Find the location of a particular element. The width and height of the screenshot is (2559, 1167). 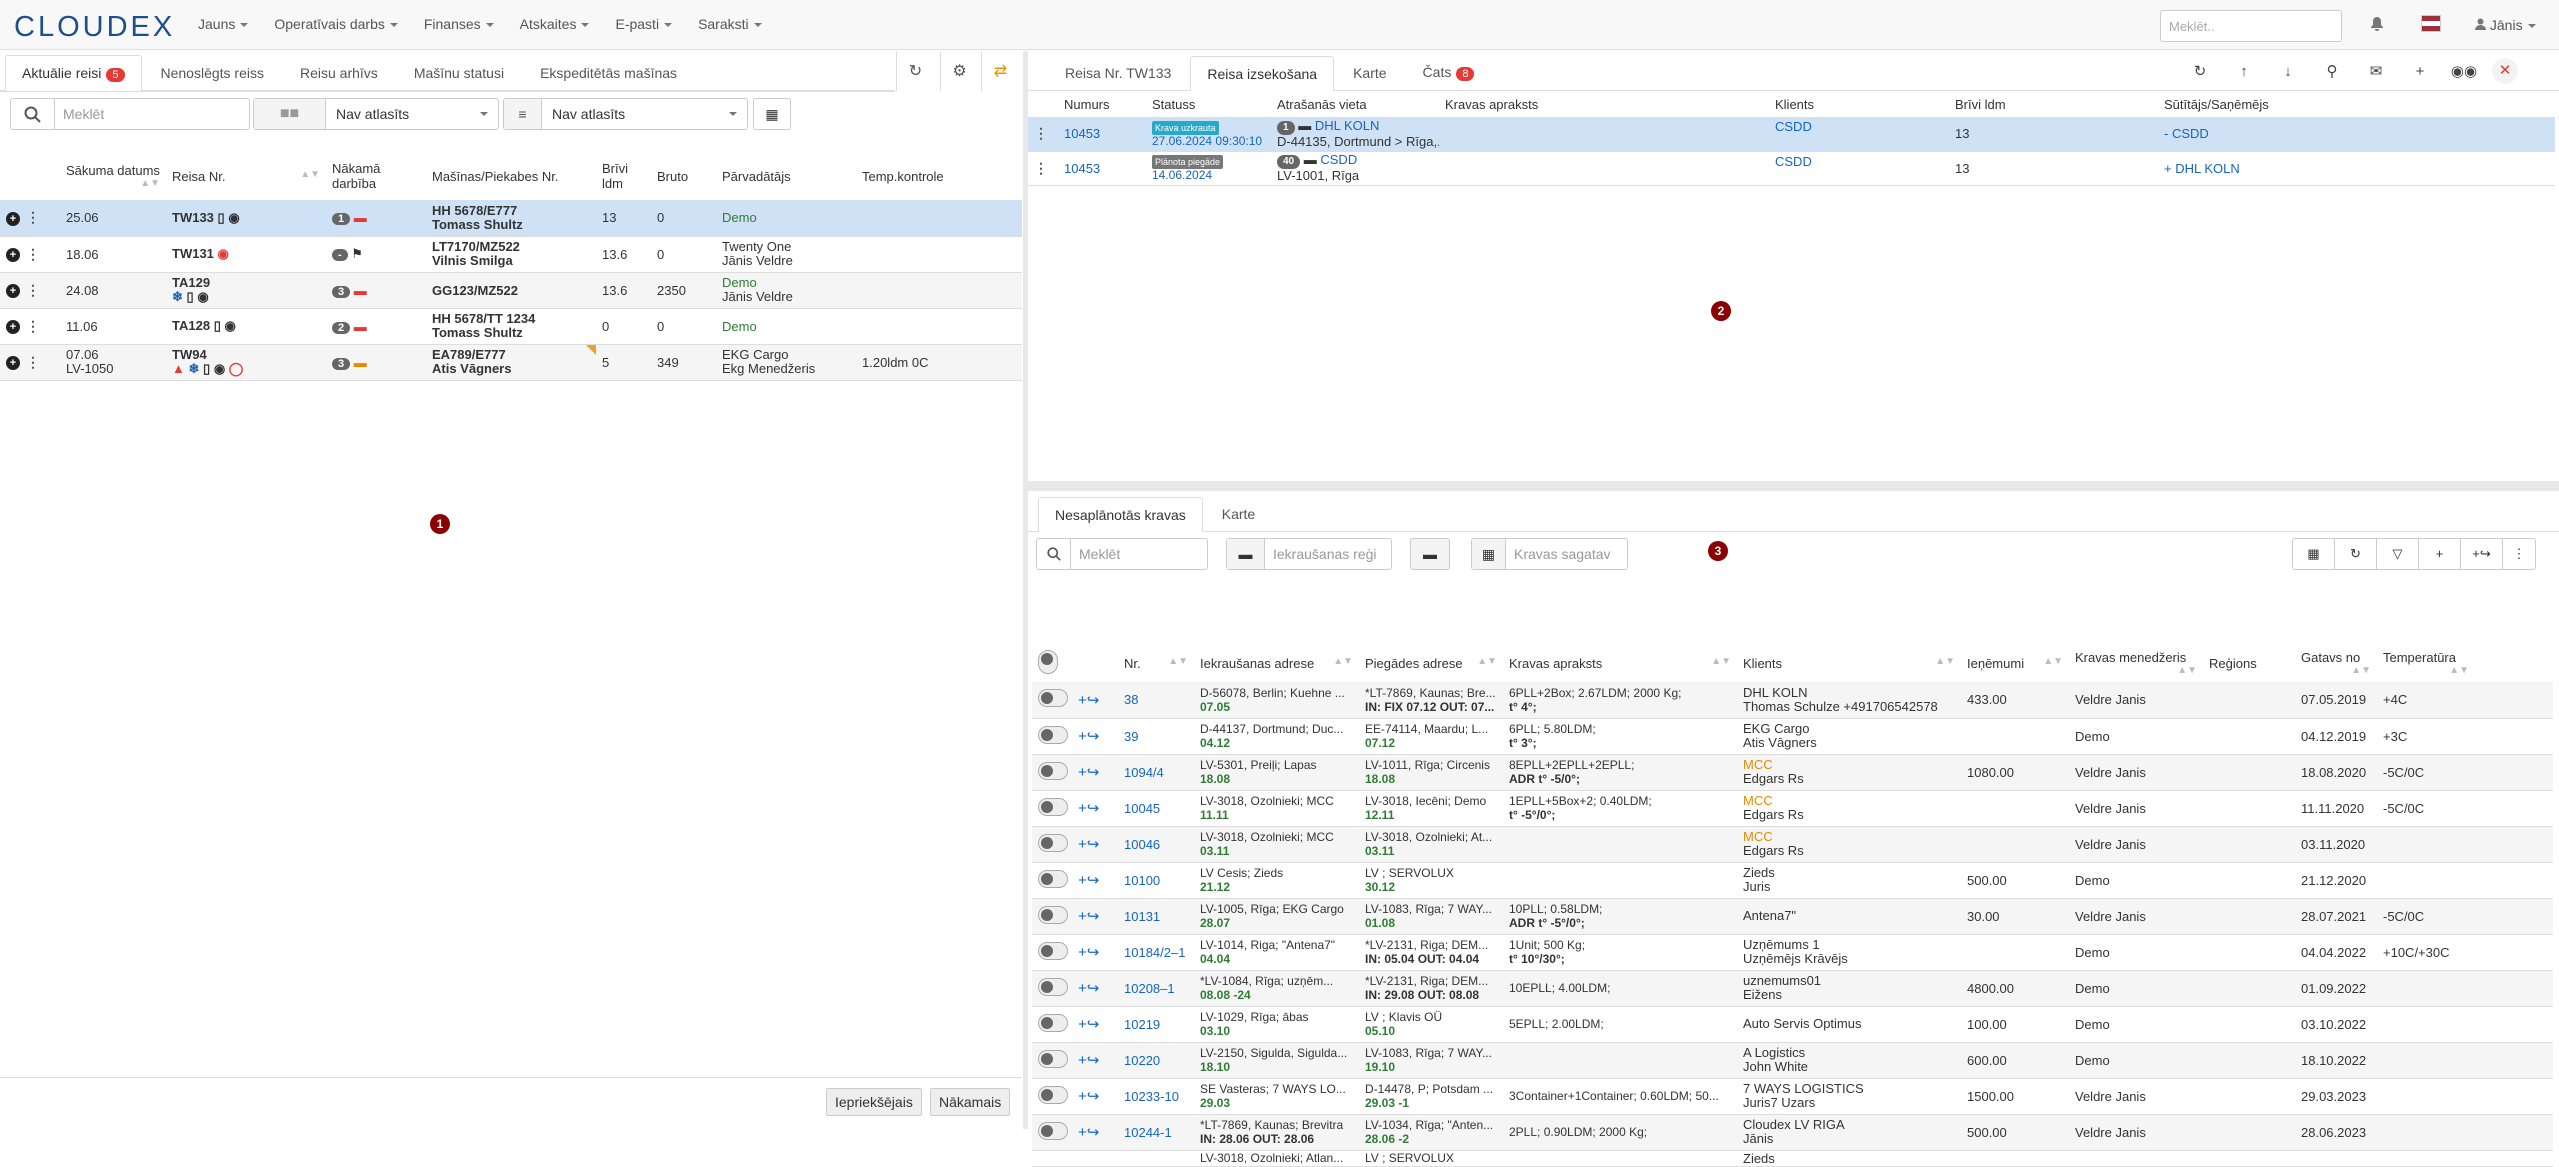

user-menu: Jānis is located at coordinates (2505, 25).